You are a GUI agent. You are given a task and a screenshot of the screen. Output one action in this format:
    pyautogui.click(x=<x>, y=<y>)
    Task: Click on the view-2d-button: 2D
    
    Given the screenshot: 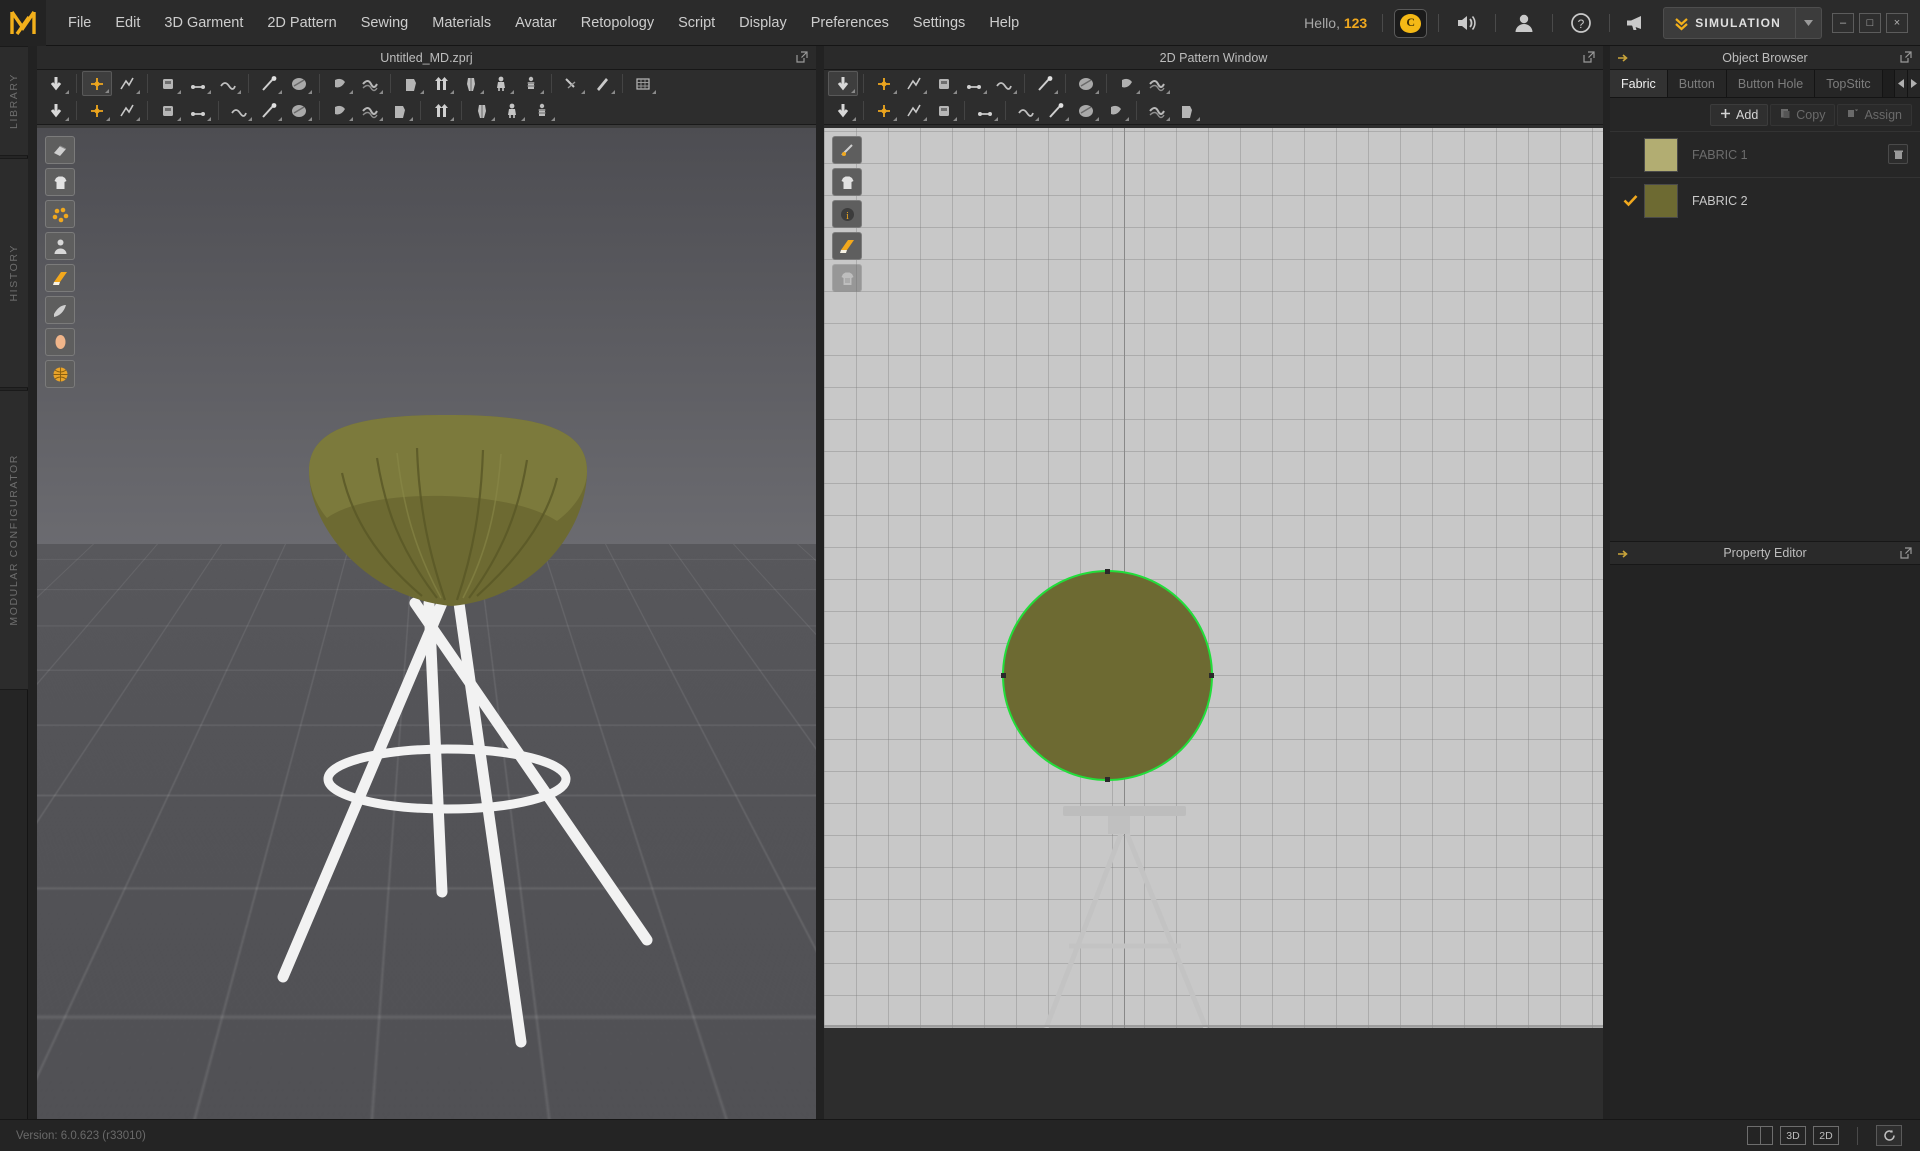 What is the action you would take?
    pyautogui.click(x=1826, y=1135)
    